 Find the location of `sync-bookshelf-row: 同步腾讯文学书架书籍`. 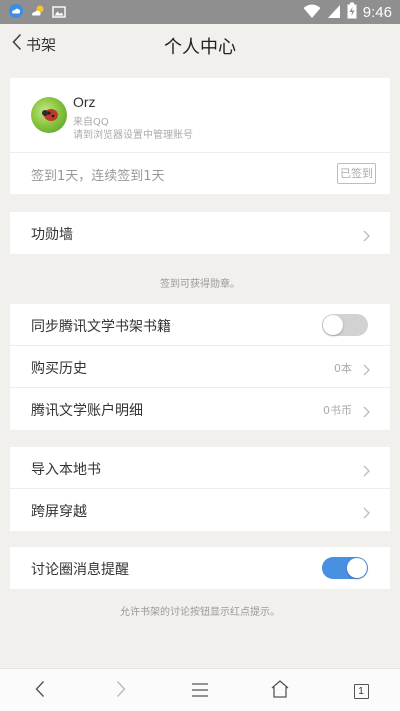

sync-bookshelf-row: 同步腾讯文学书架书籍 is located at coordinates (200, 325).